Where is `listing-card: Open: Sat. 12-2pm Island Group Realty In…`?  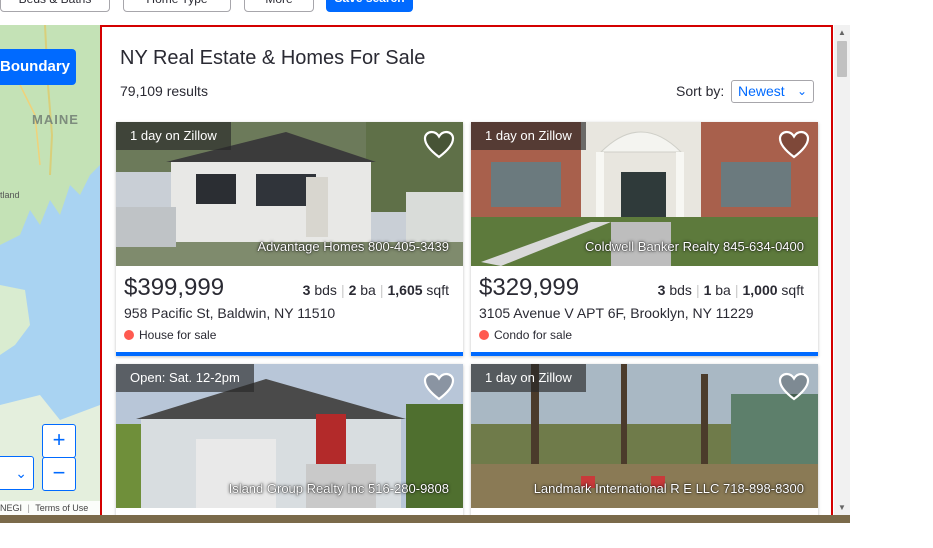
listing-card: Open: Sat. 12-2pm Island Group Realty In… is located at coordinates (289, 442).